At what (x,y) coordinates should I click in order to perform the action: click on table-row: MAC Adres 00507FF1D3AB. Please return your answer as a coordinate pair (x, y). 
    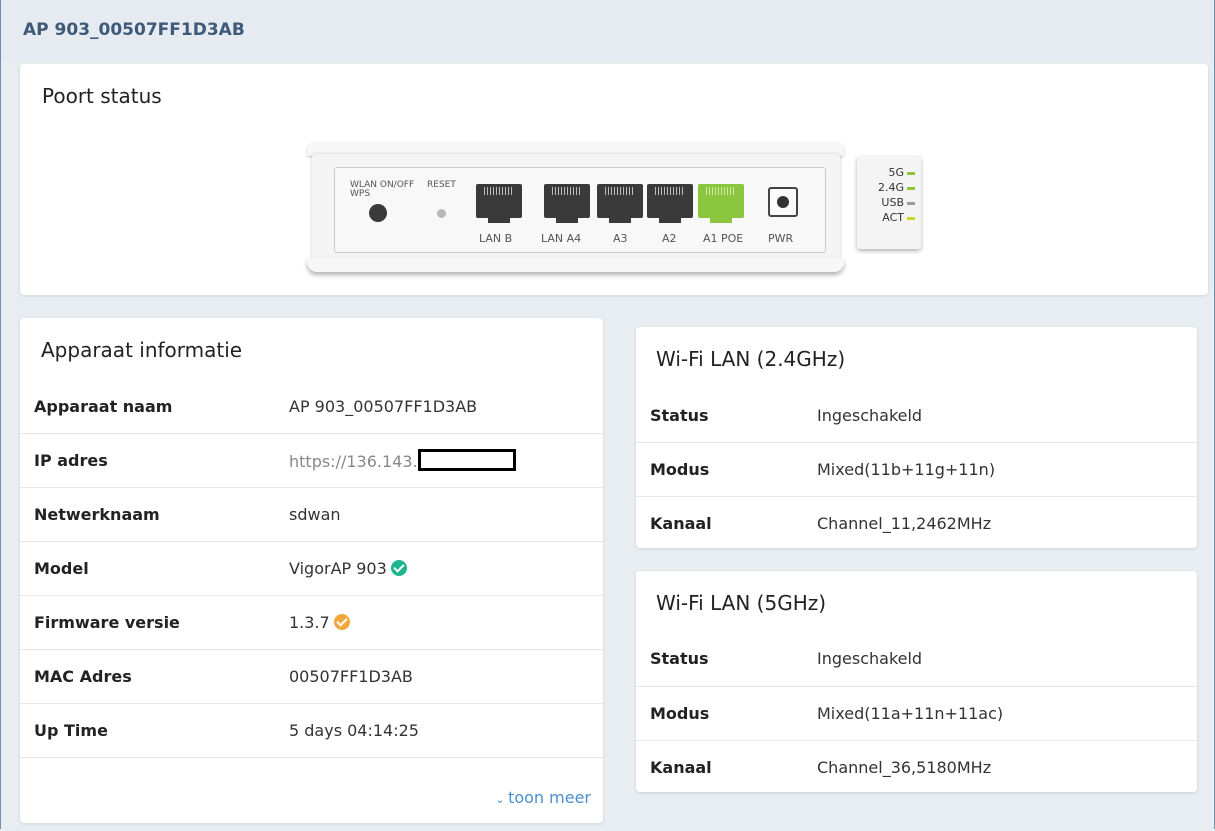
    Looking at the image, I should click on (311, 676).